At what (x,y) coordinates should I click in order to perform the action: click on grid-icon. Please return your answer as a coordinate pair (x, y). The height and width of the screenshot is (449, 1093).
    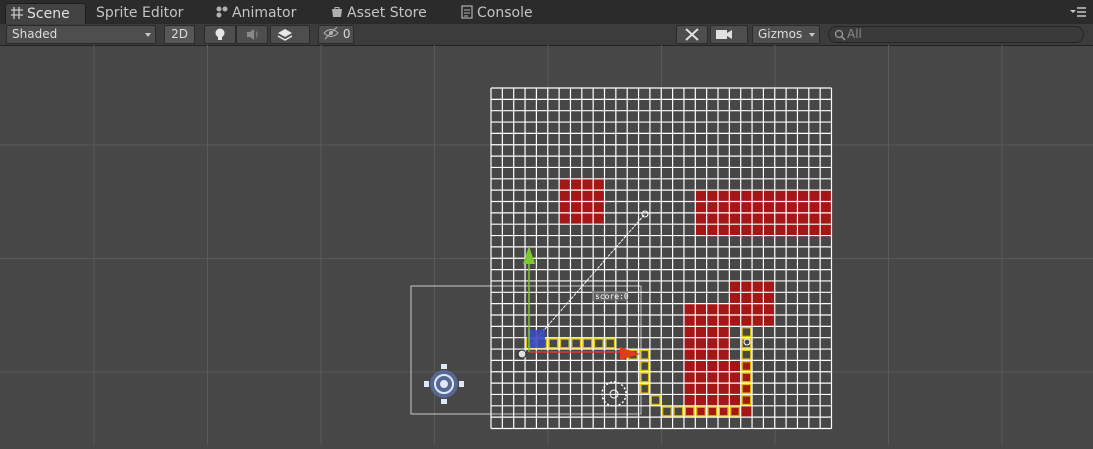
    Looking at the image, I should click on (17, 13).